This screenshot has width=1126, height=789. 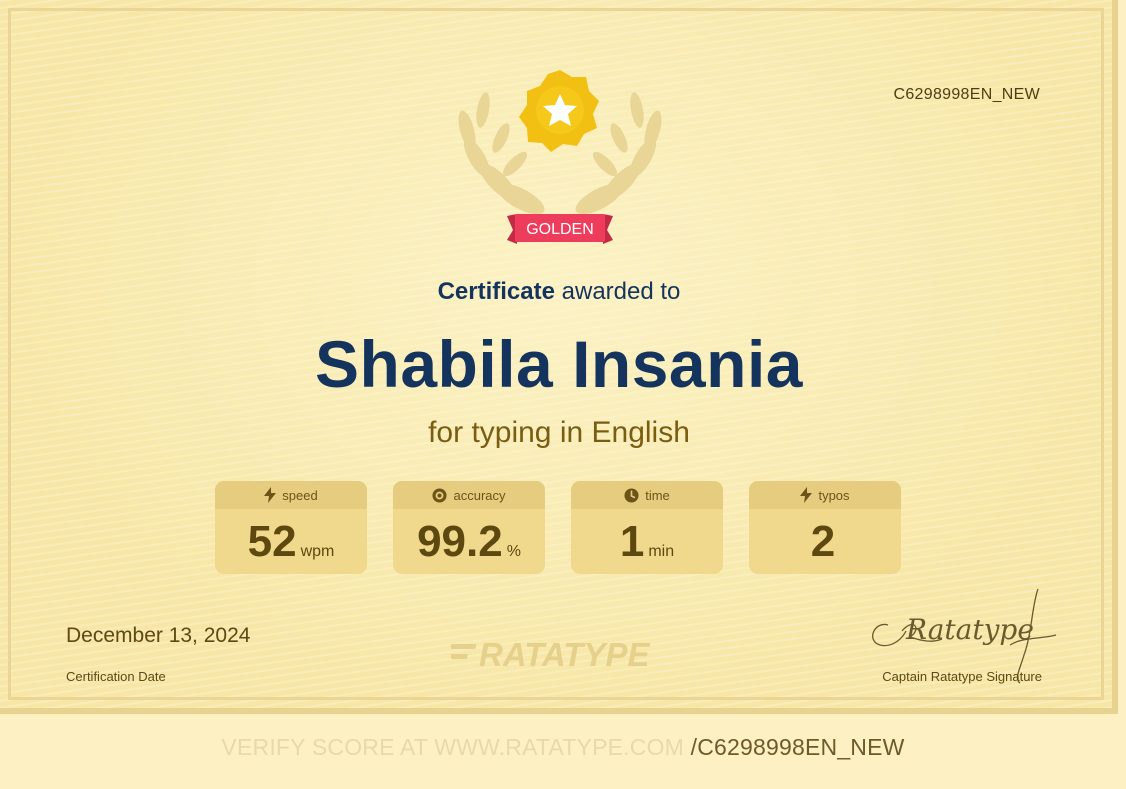 I want to click on stat-label: time, so click(x=657, y=495).